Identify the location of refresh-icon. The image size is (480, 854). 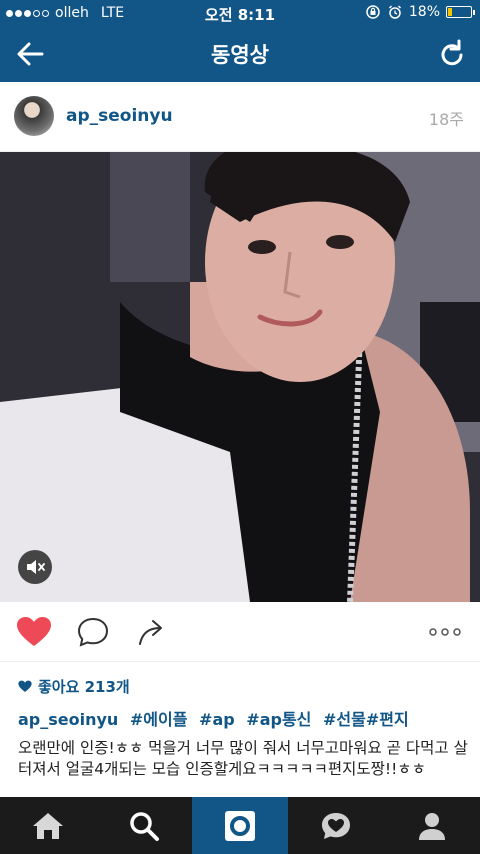
(452, 54).